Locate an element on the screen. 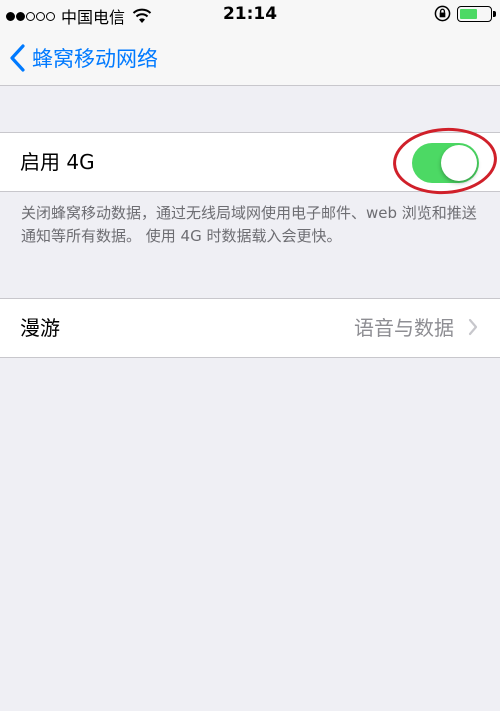 This screenshot has width=500, height=711. status-right is located at coordinates (465, 13).